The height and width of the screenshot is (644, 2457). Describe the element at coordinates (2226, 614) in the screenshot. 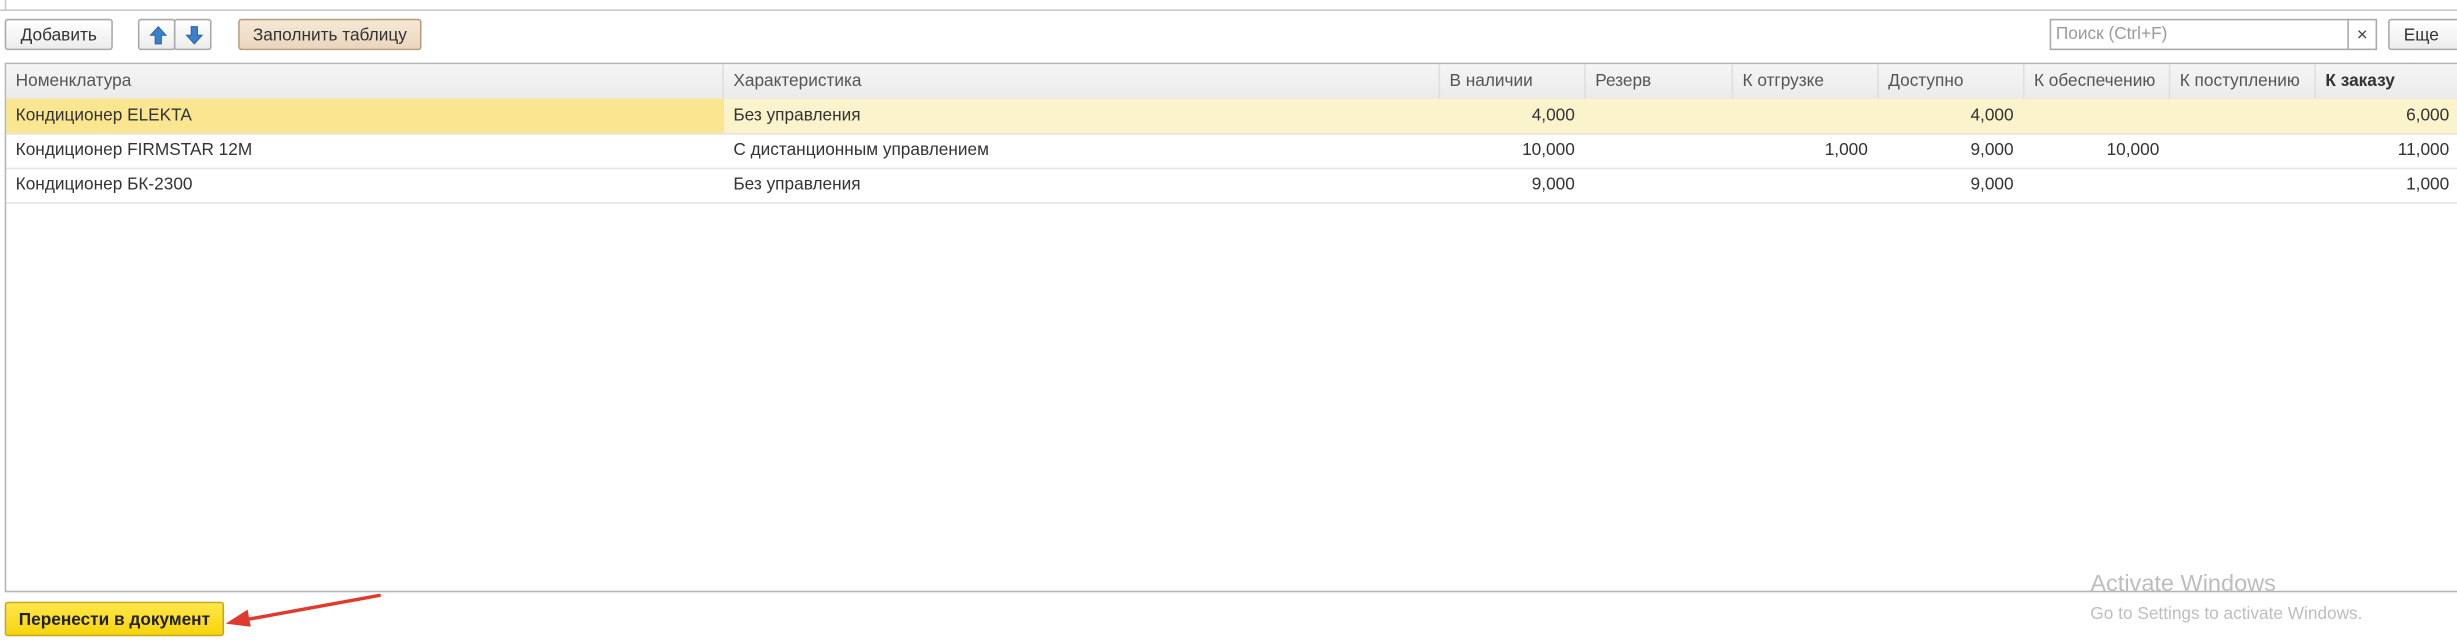

I see `watermark-subtitle: Go to Settings to activate Windows.` at that location.